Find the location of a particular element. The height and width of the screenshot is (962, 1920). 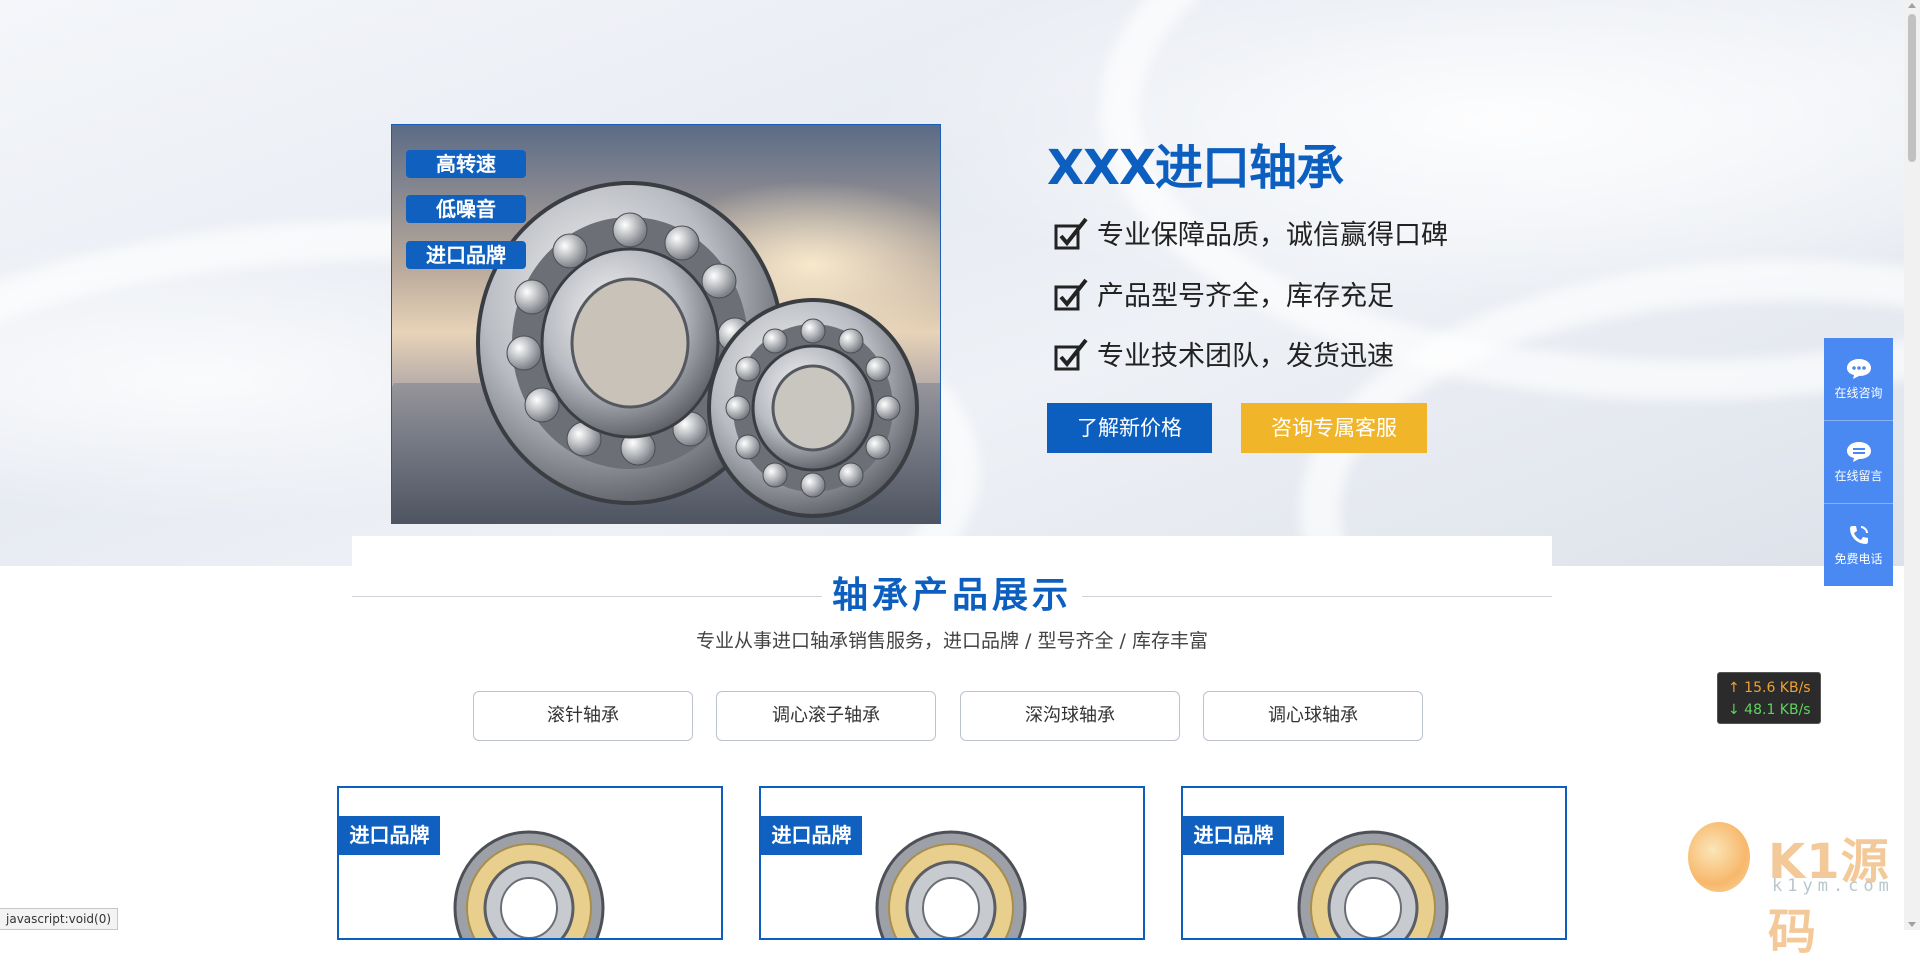

feature-item: 产品型号齐全，库存充足 is located at coordinates (1223, 293).